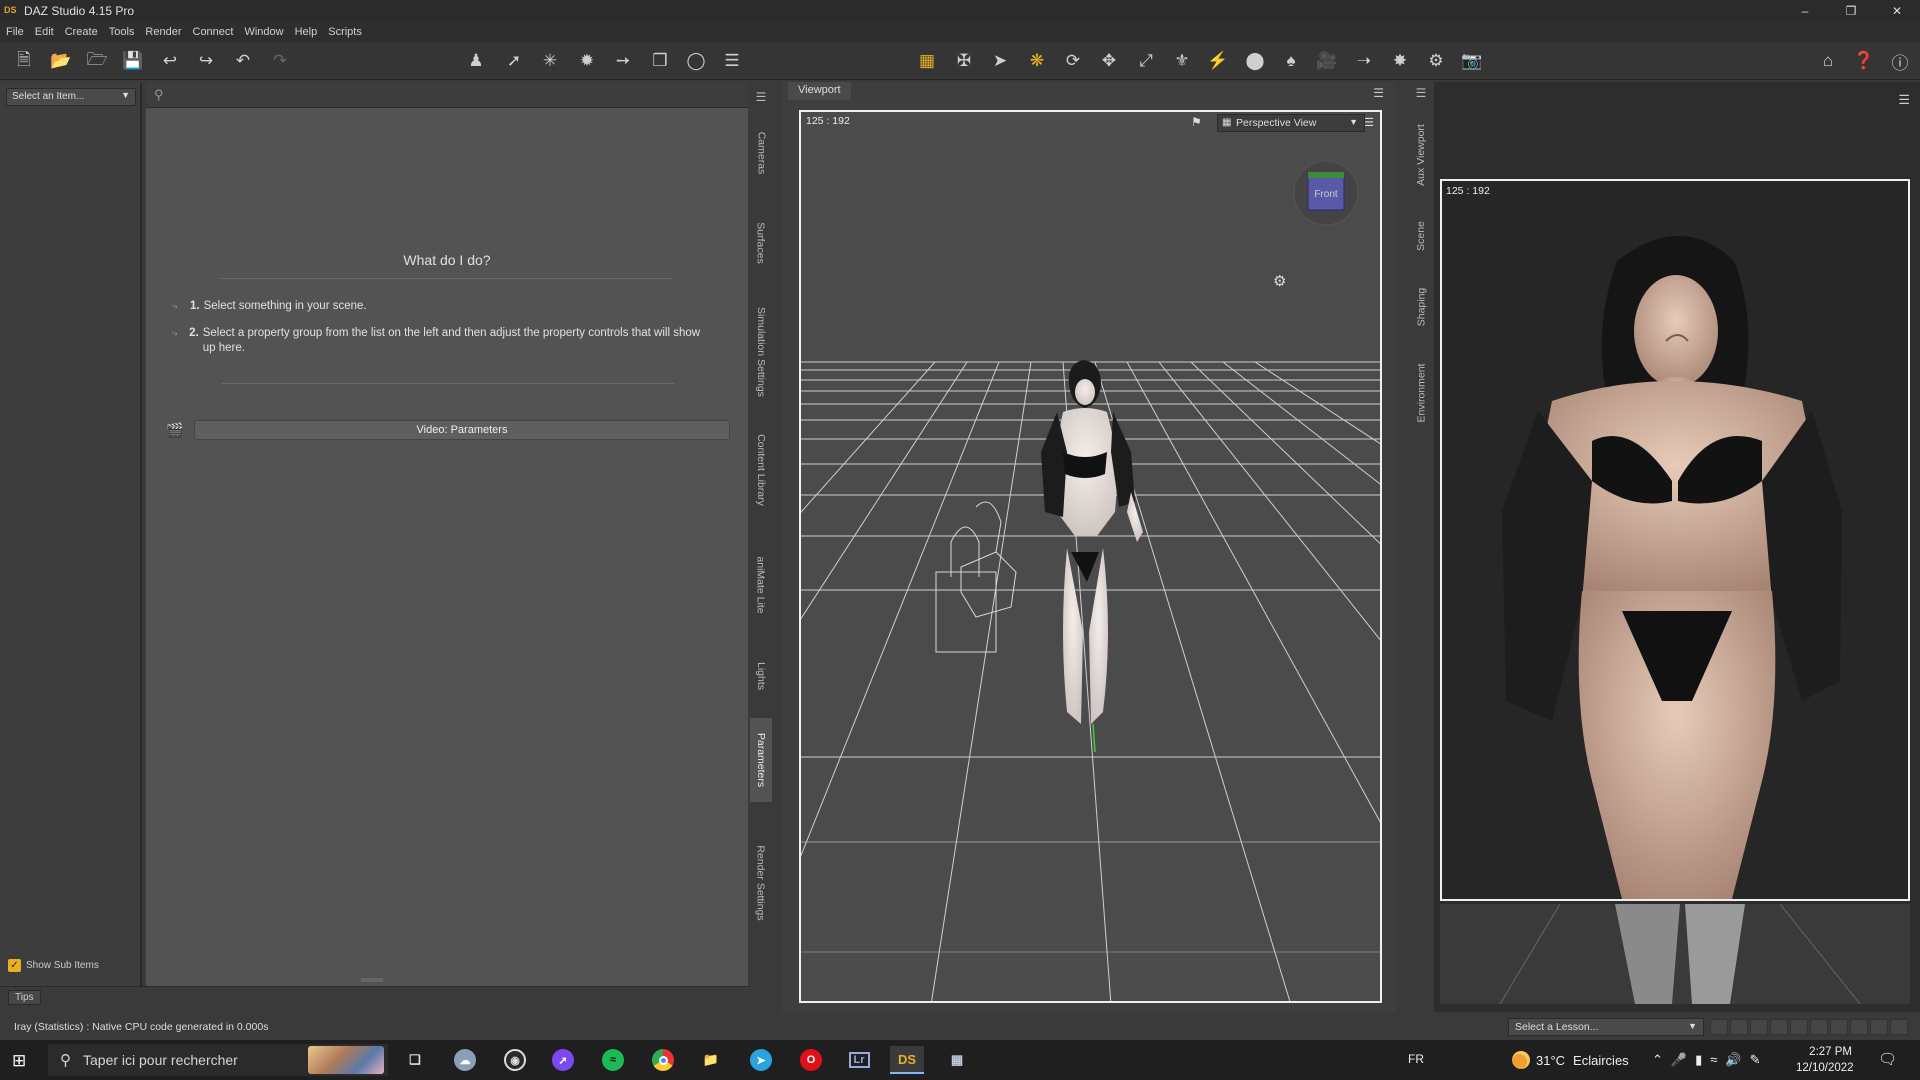 The width and height of the screenshot is (1920, 1080). Describe the element at coordinates (515, 1060) in the screenshot. I see `app-obs-icon: ◉` at that location.